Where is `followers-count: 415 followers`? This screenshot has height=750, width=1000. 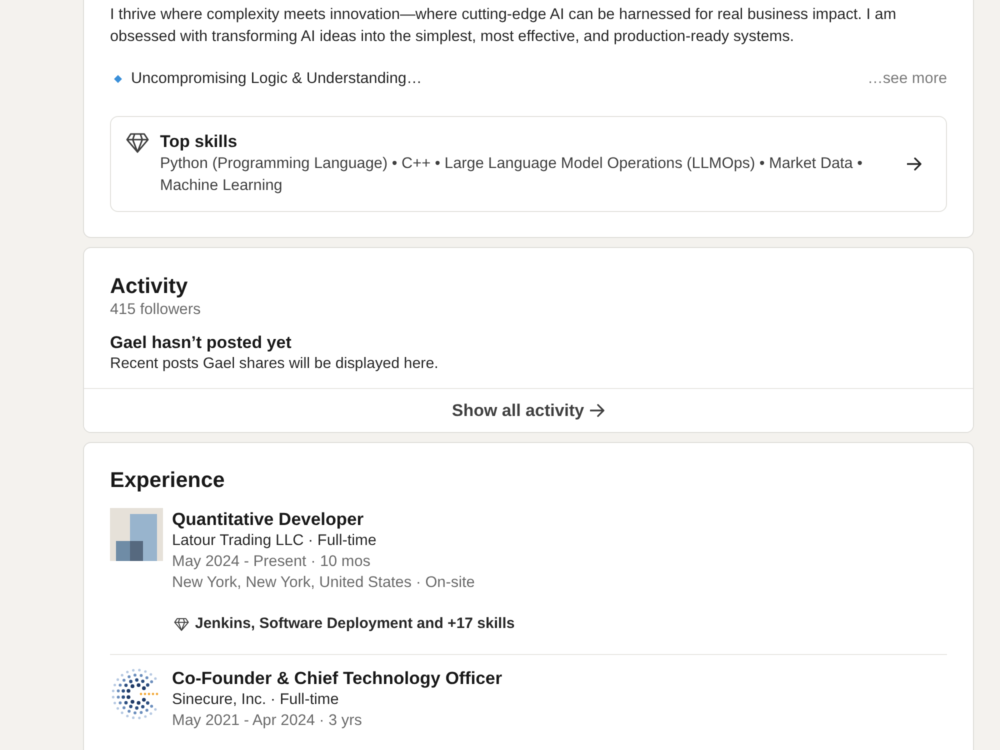 followers-count: 415 followers is located at coordinates (156, 310).